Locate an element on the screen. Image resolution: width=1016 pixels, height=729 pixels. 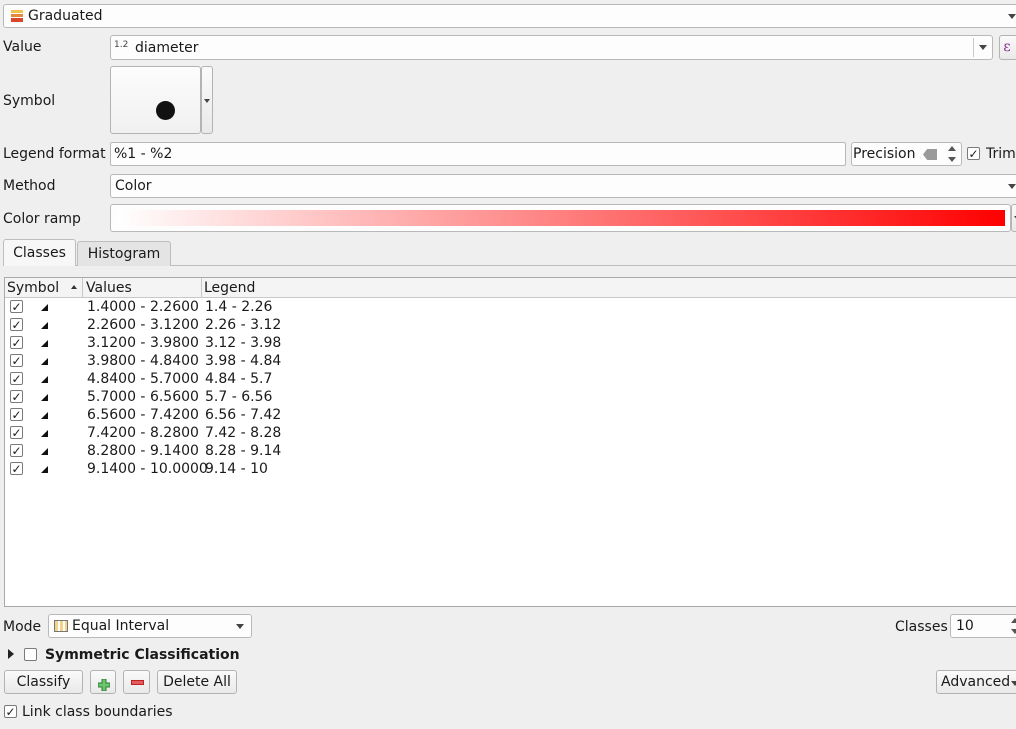
table-row: ✓ 4.8400 - 5.7000 4.84 - 5.7 is located at coordinates (510, 379).